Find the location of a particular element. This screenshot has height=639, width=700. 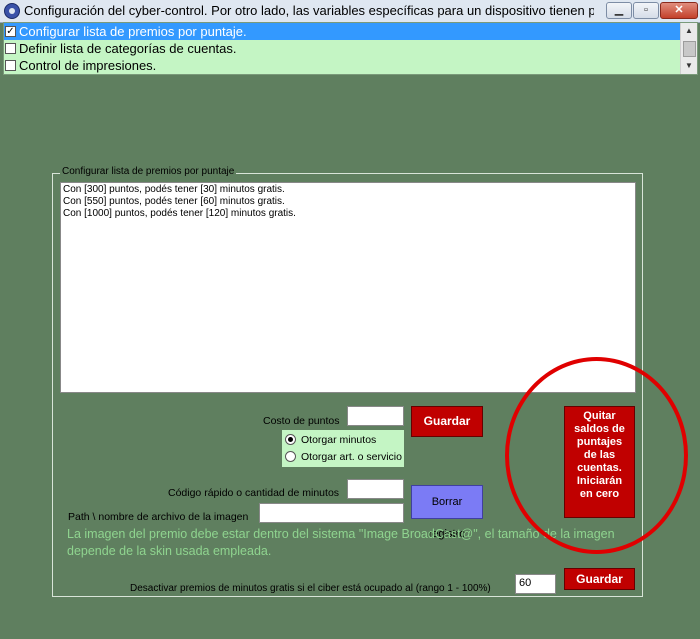

close-button: ✕ is located at coordinates (679, 10).